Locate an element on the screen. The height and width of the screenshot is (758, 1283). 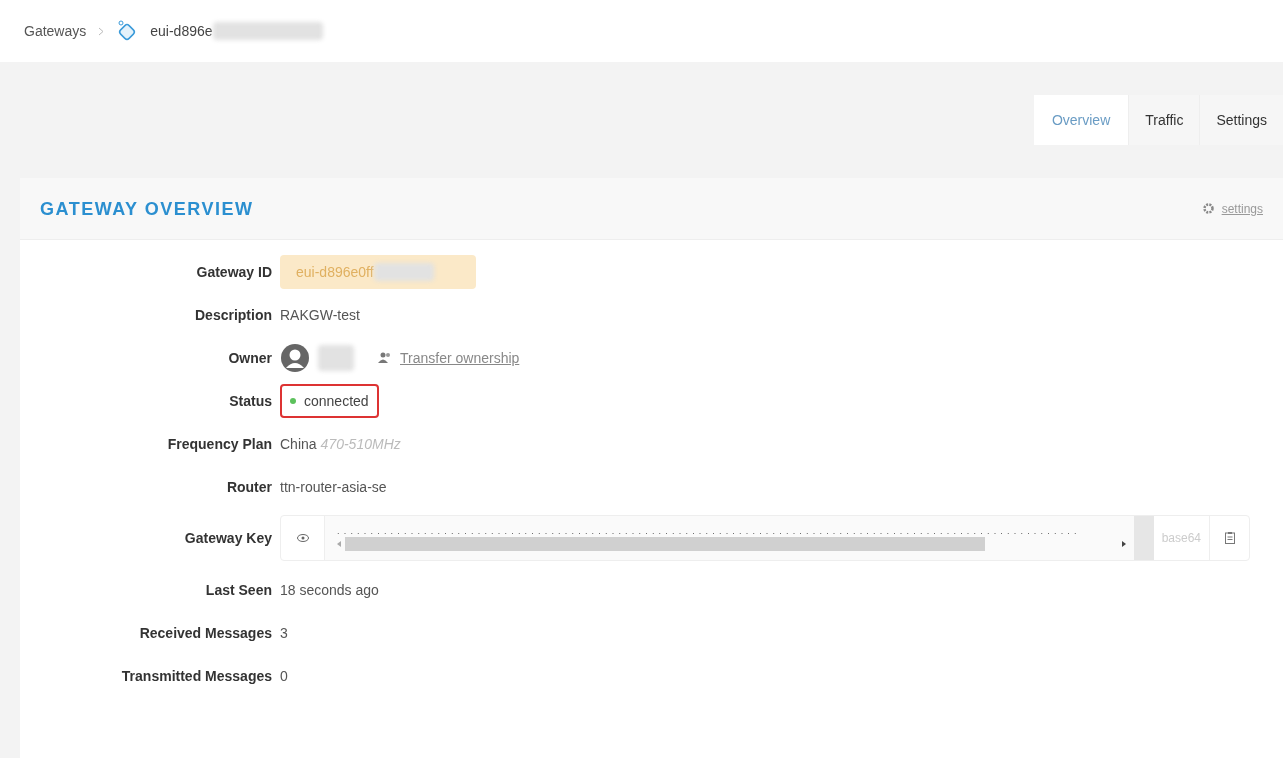
frequency-range: 470-510MHz is located at coordinates (360, 444).